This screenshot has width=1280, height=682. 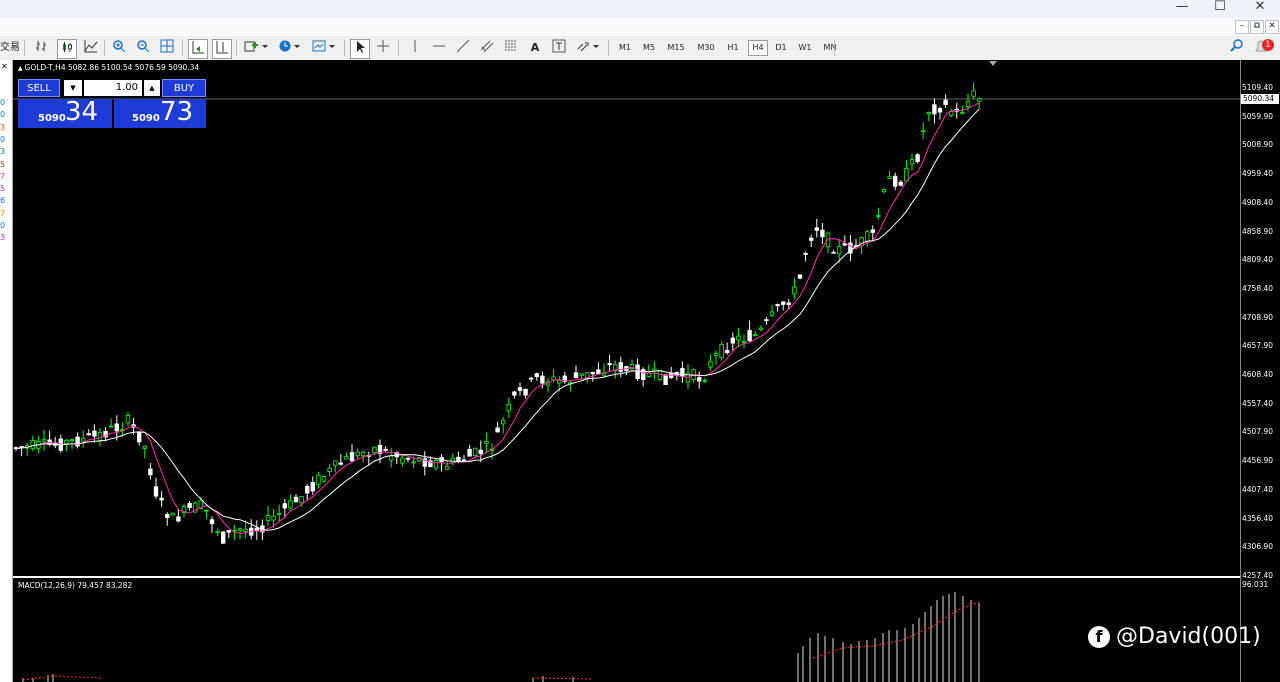 I want to click on mdi-restore-button: ⧉, so click(x=1257, y=27).